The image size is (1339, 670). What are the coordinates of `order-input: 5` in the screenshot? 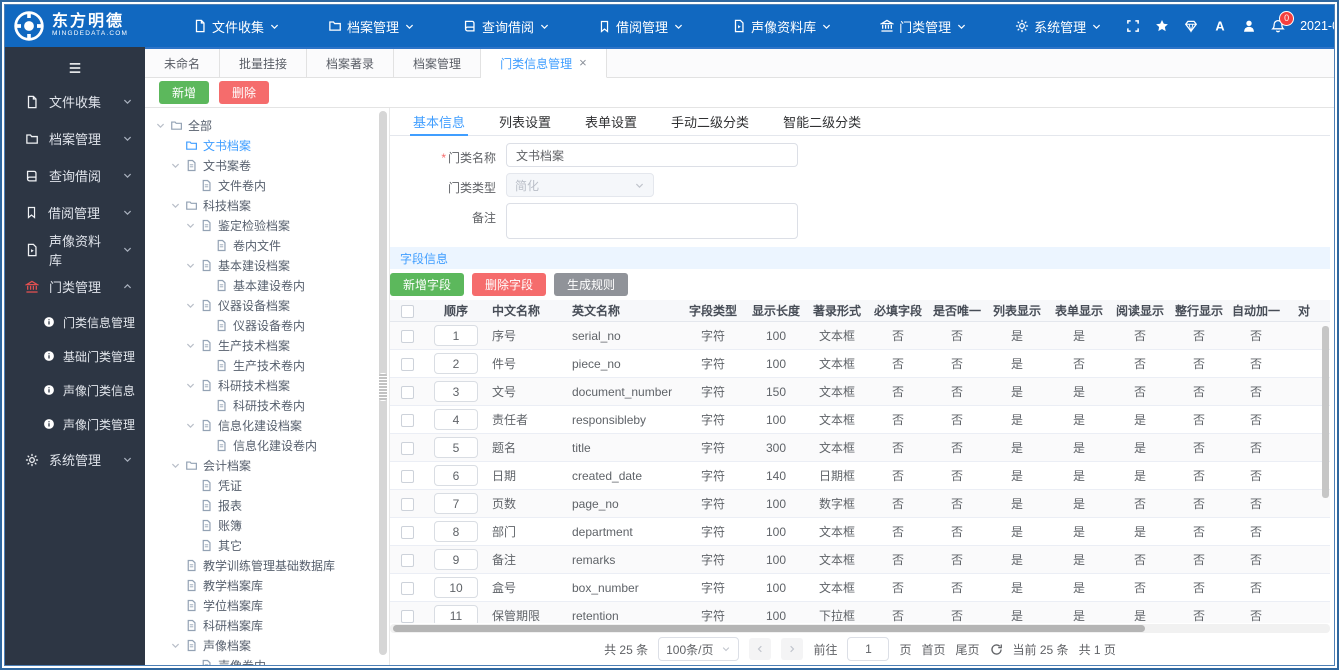 It's located at (456, 447).